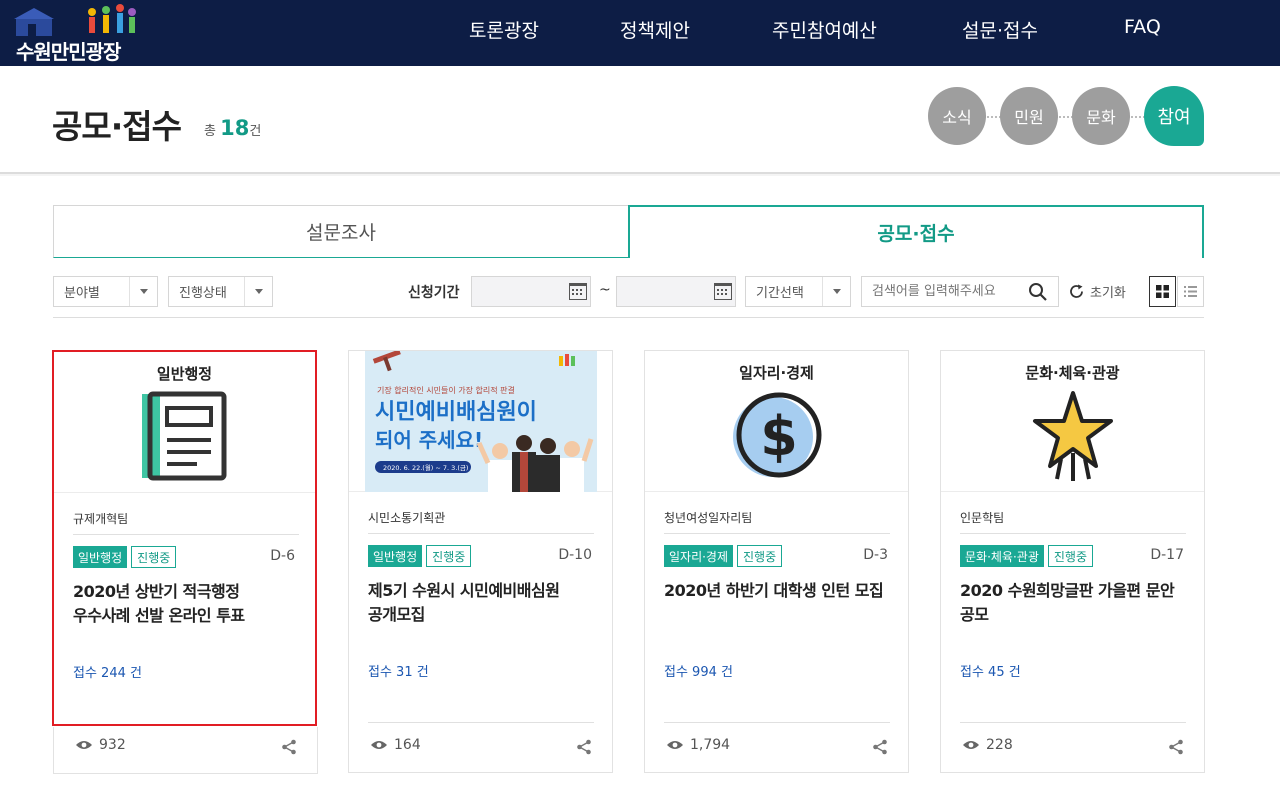 The height and width of the screenshot is (794, 1280). Describe the element at coordinates (1108, 293) in the screenshot. I see `reset-label: 초기화` at that location.